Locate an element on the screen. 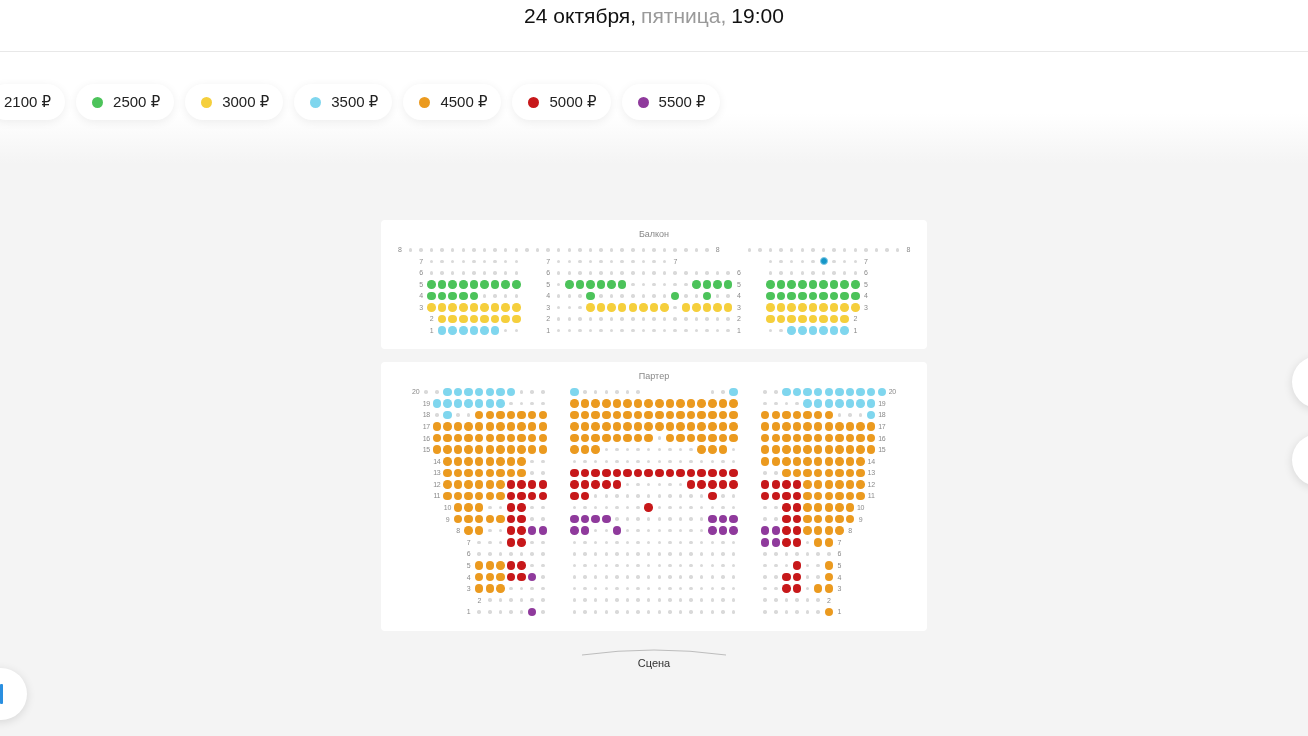 This screenshot has width=1308, height=736. event-weekday: пятница, is located at coordinates (684, 16).